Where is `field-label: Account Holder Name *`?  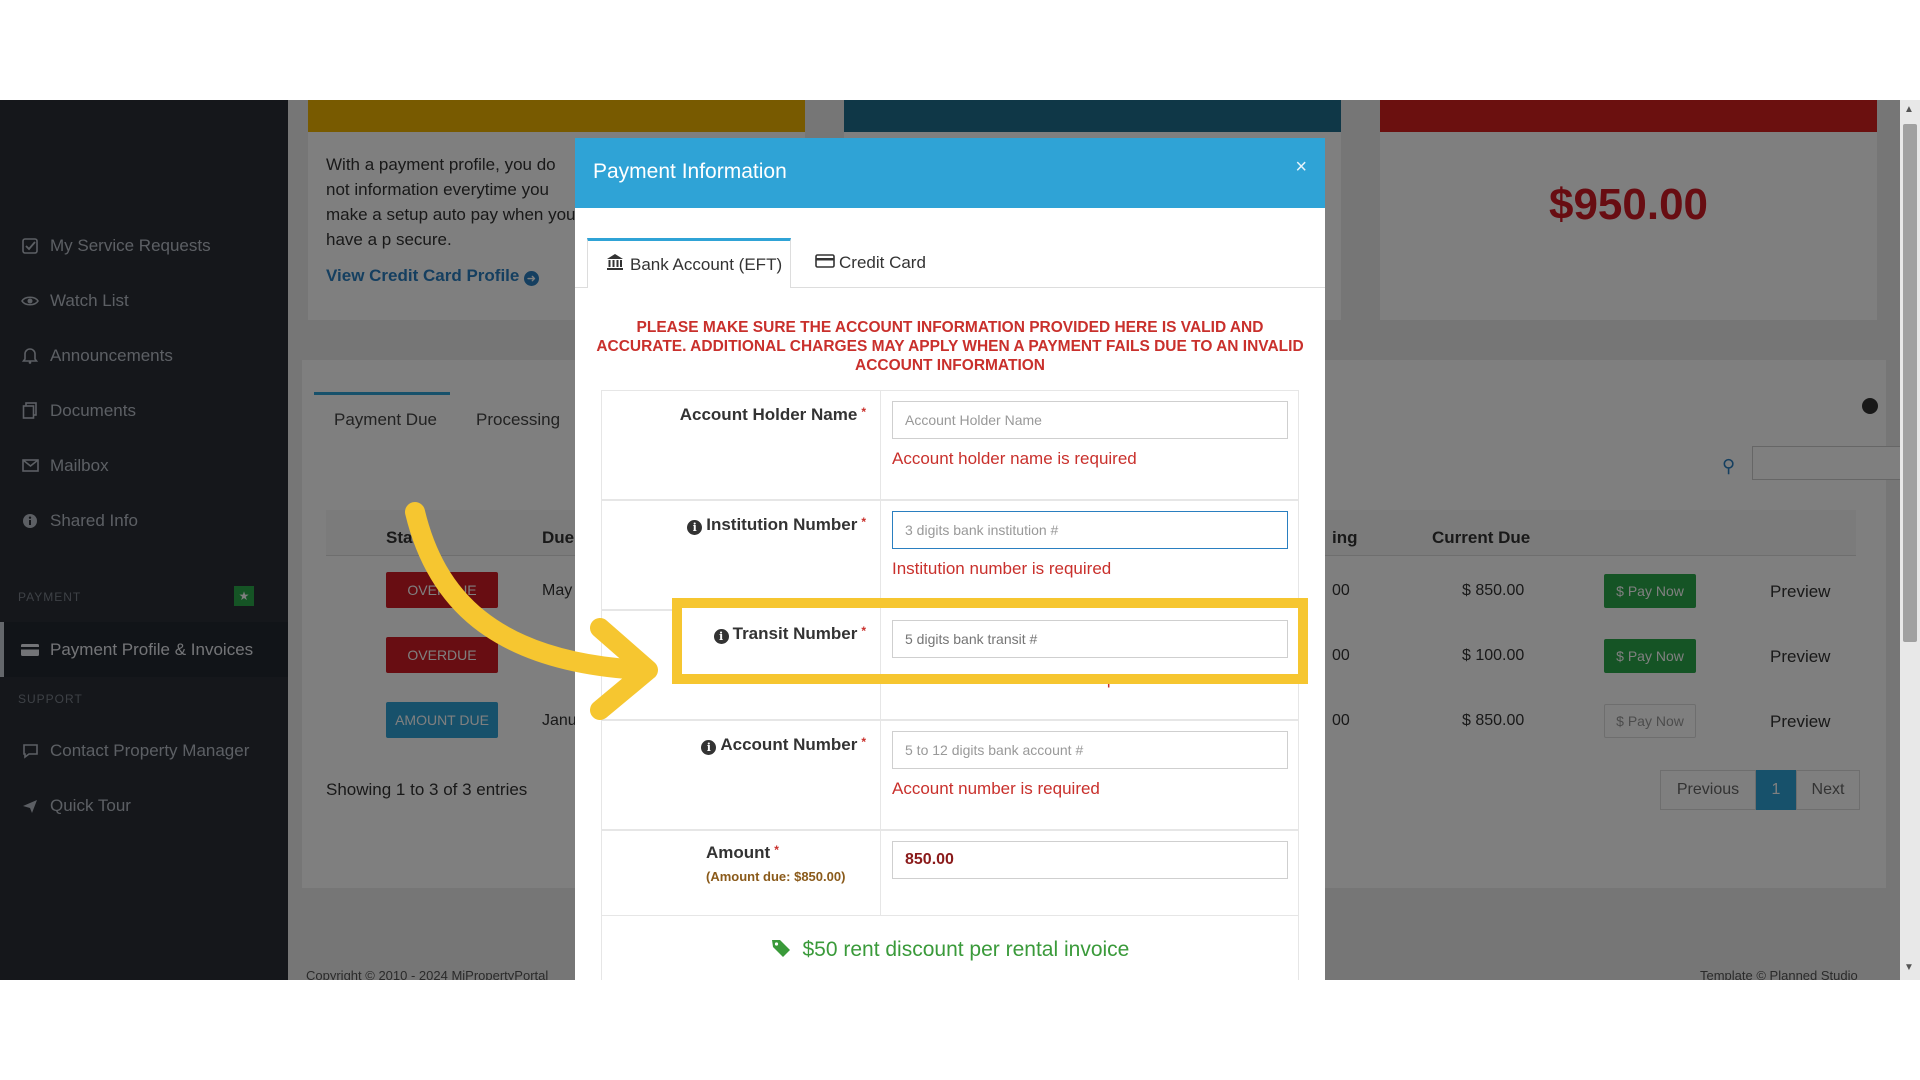 field-label: Account Holder Name * is located at coordinates (741, 415).